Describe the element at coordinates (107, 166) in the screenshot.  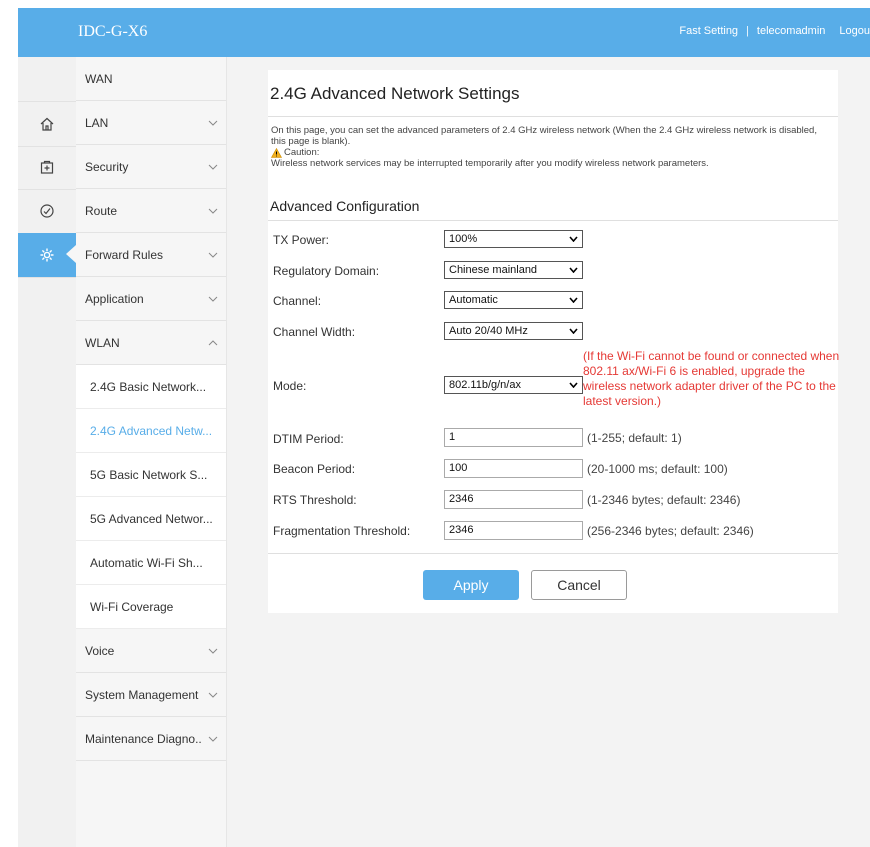
I see `menu-label: Security` at that location.